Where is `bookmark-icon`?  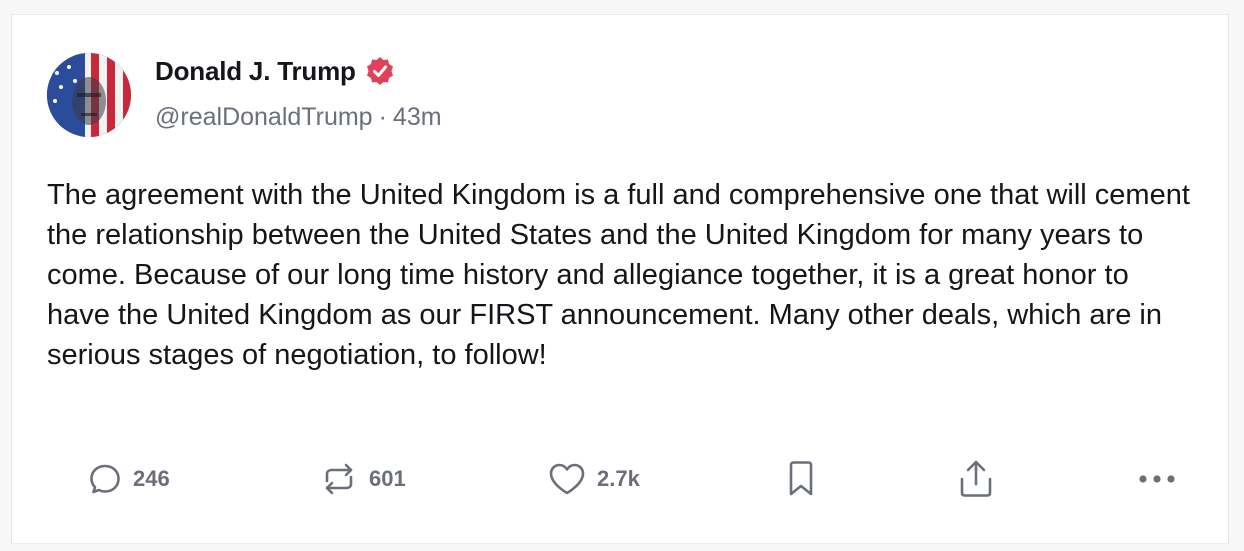 bookmark-icon is located at coordinates (801, 478).